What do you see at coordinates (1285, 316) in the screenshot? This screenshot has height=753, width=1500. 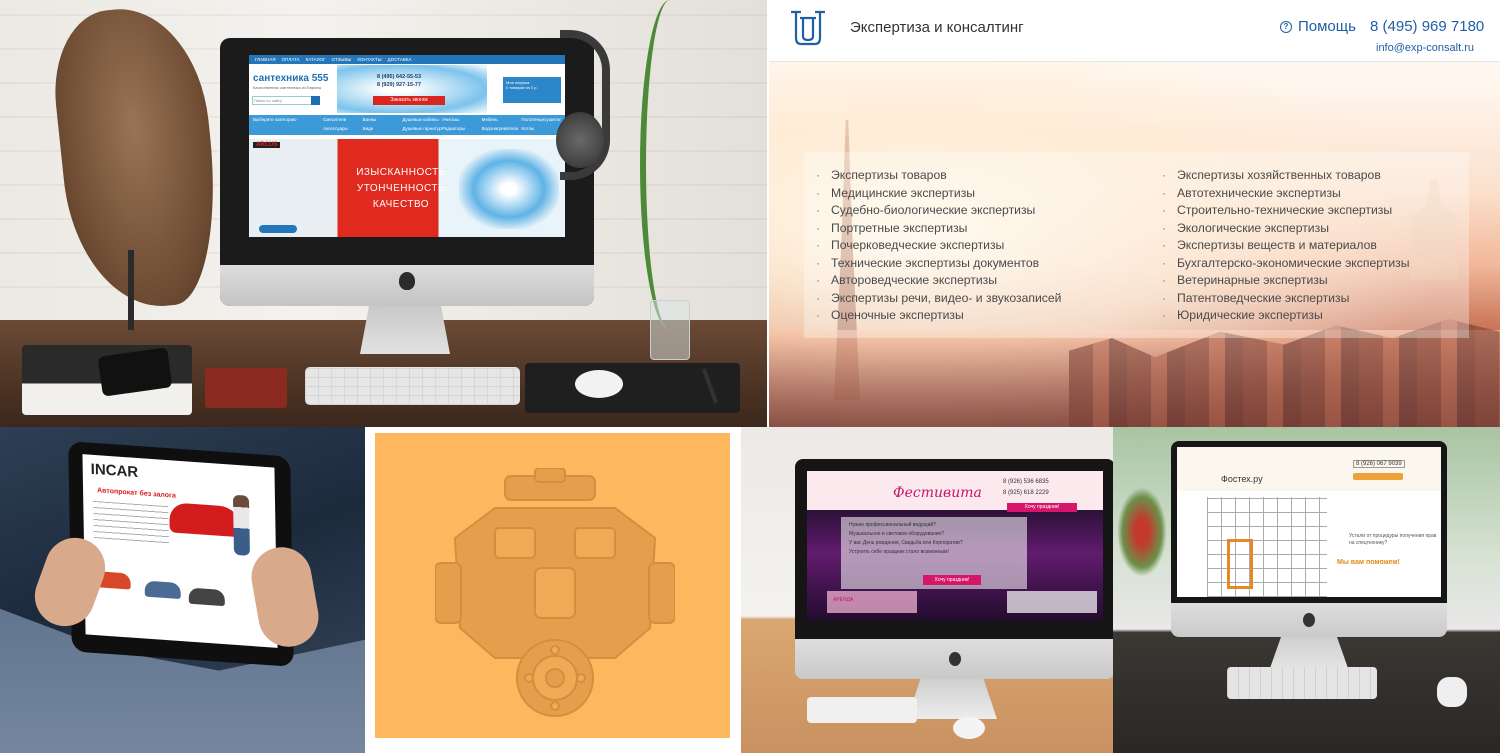 I see `service-item: Юридические экспертизы` at bounding box center [1285, 316].